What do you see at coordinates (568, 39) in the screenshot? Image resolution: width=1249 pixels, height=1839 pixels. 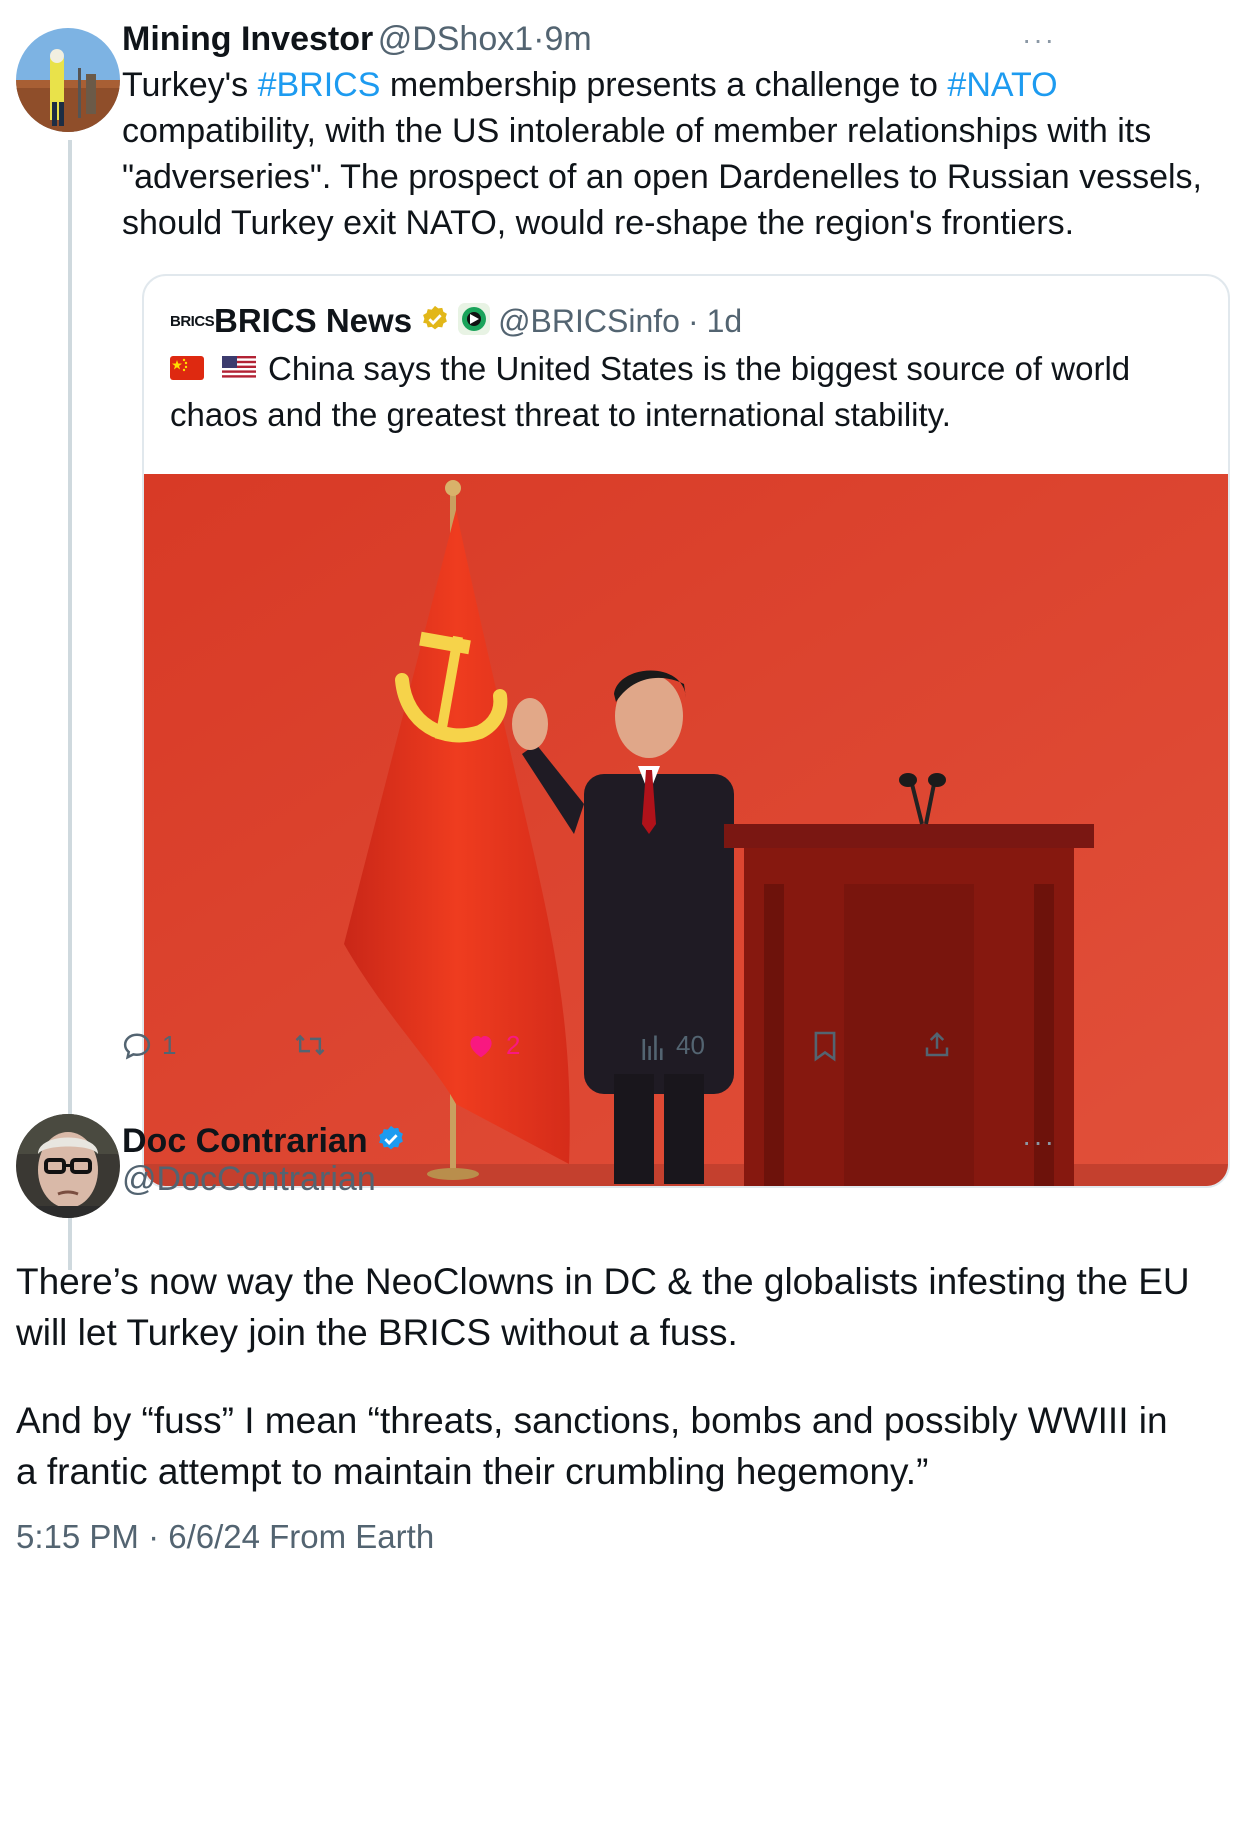 I see `post1-time: 9m` at bounding box center [568, 39].